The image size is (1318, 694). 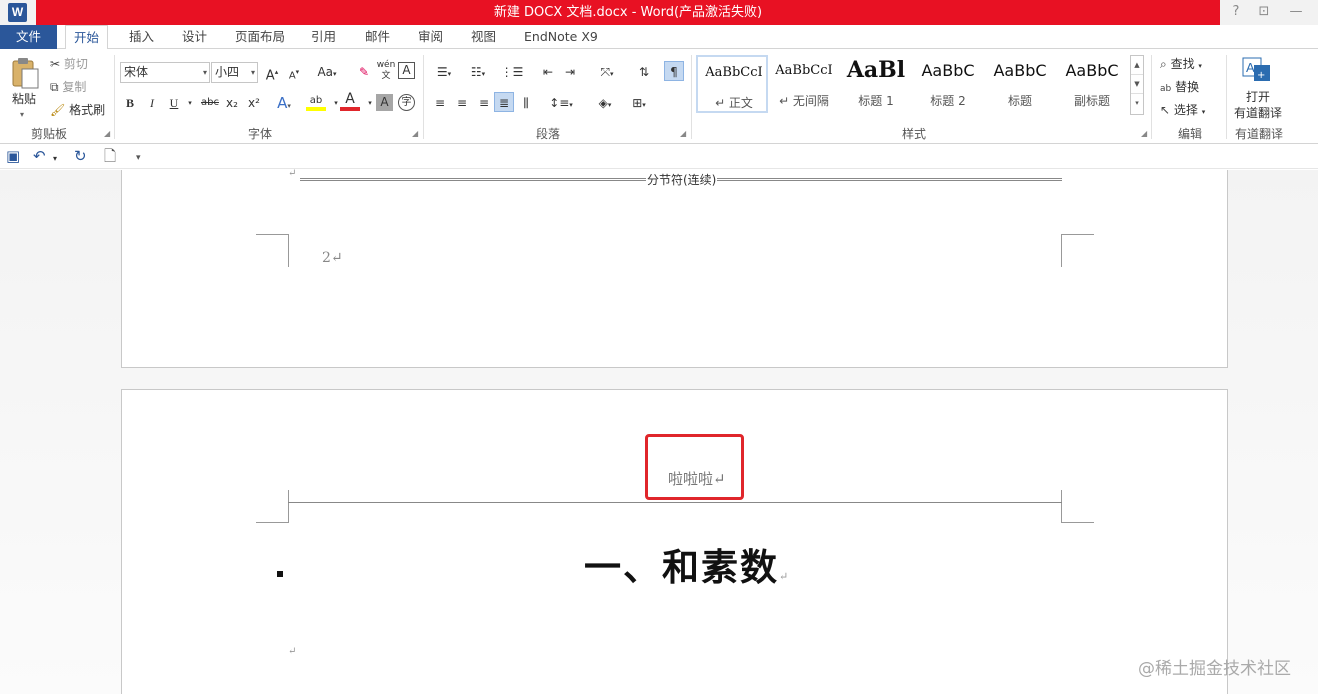 I want to click on tab-insert: 插入, so click(x=141, y=37).